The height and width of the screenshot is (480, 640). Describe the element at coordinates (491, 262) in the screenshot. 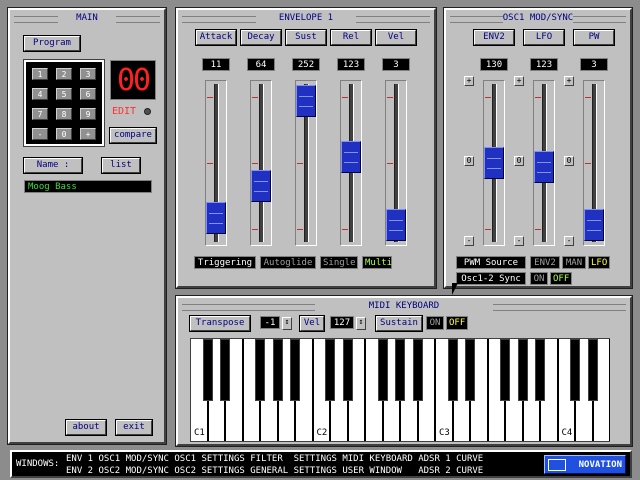

I see `pwm-source-label: PWM Source` at that location.